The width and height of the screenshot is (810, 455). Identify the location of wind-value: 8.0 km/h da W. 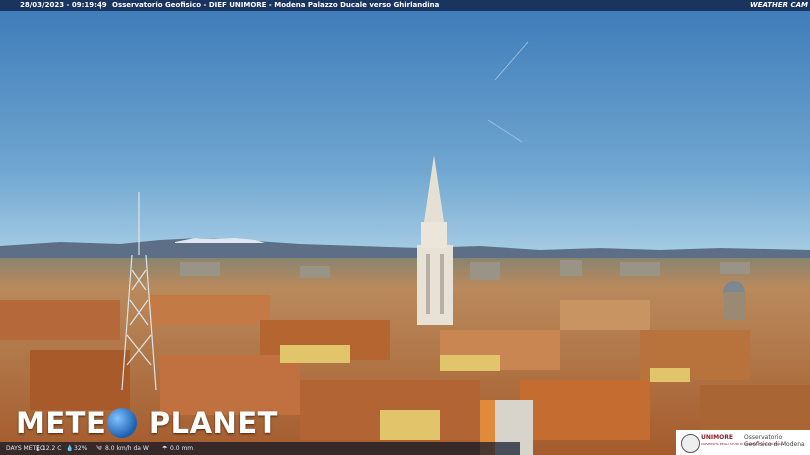
(127, 448).